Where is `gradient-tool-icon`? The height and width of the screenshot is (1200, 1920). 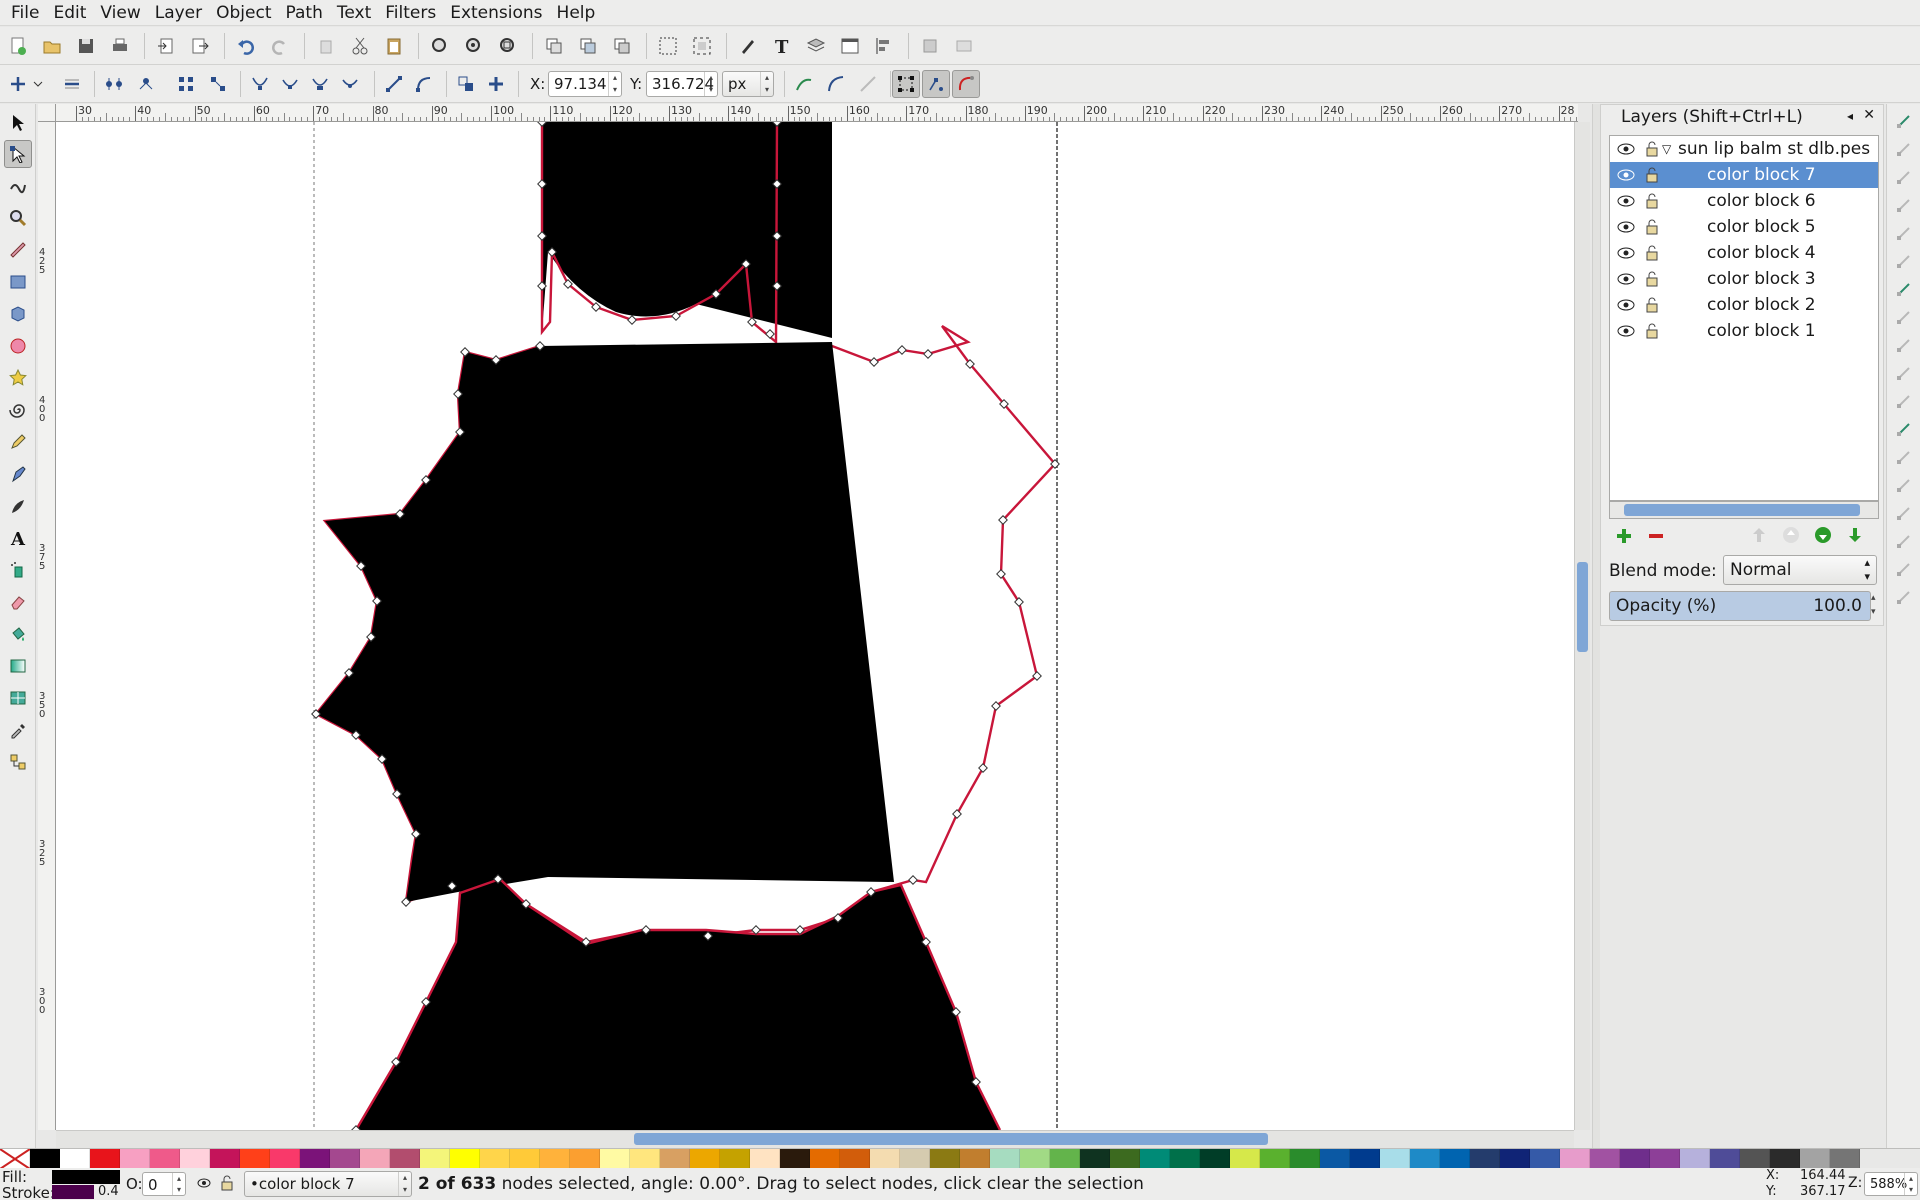
gradient-tool-icon is located at coordinates (18, 666).